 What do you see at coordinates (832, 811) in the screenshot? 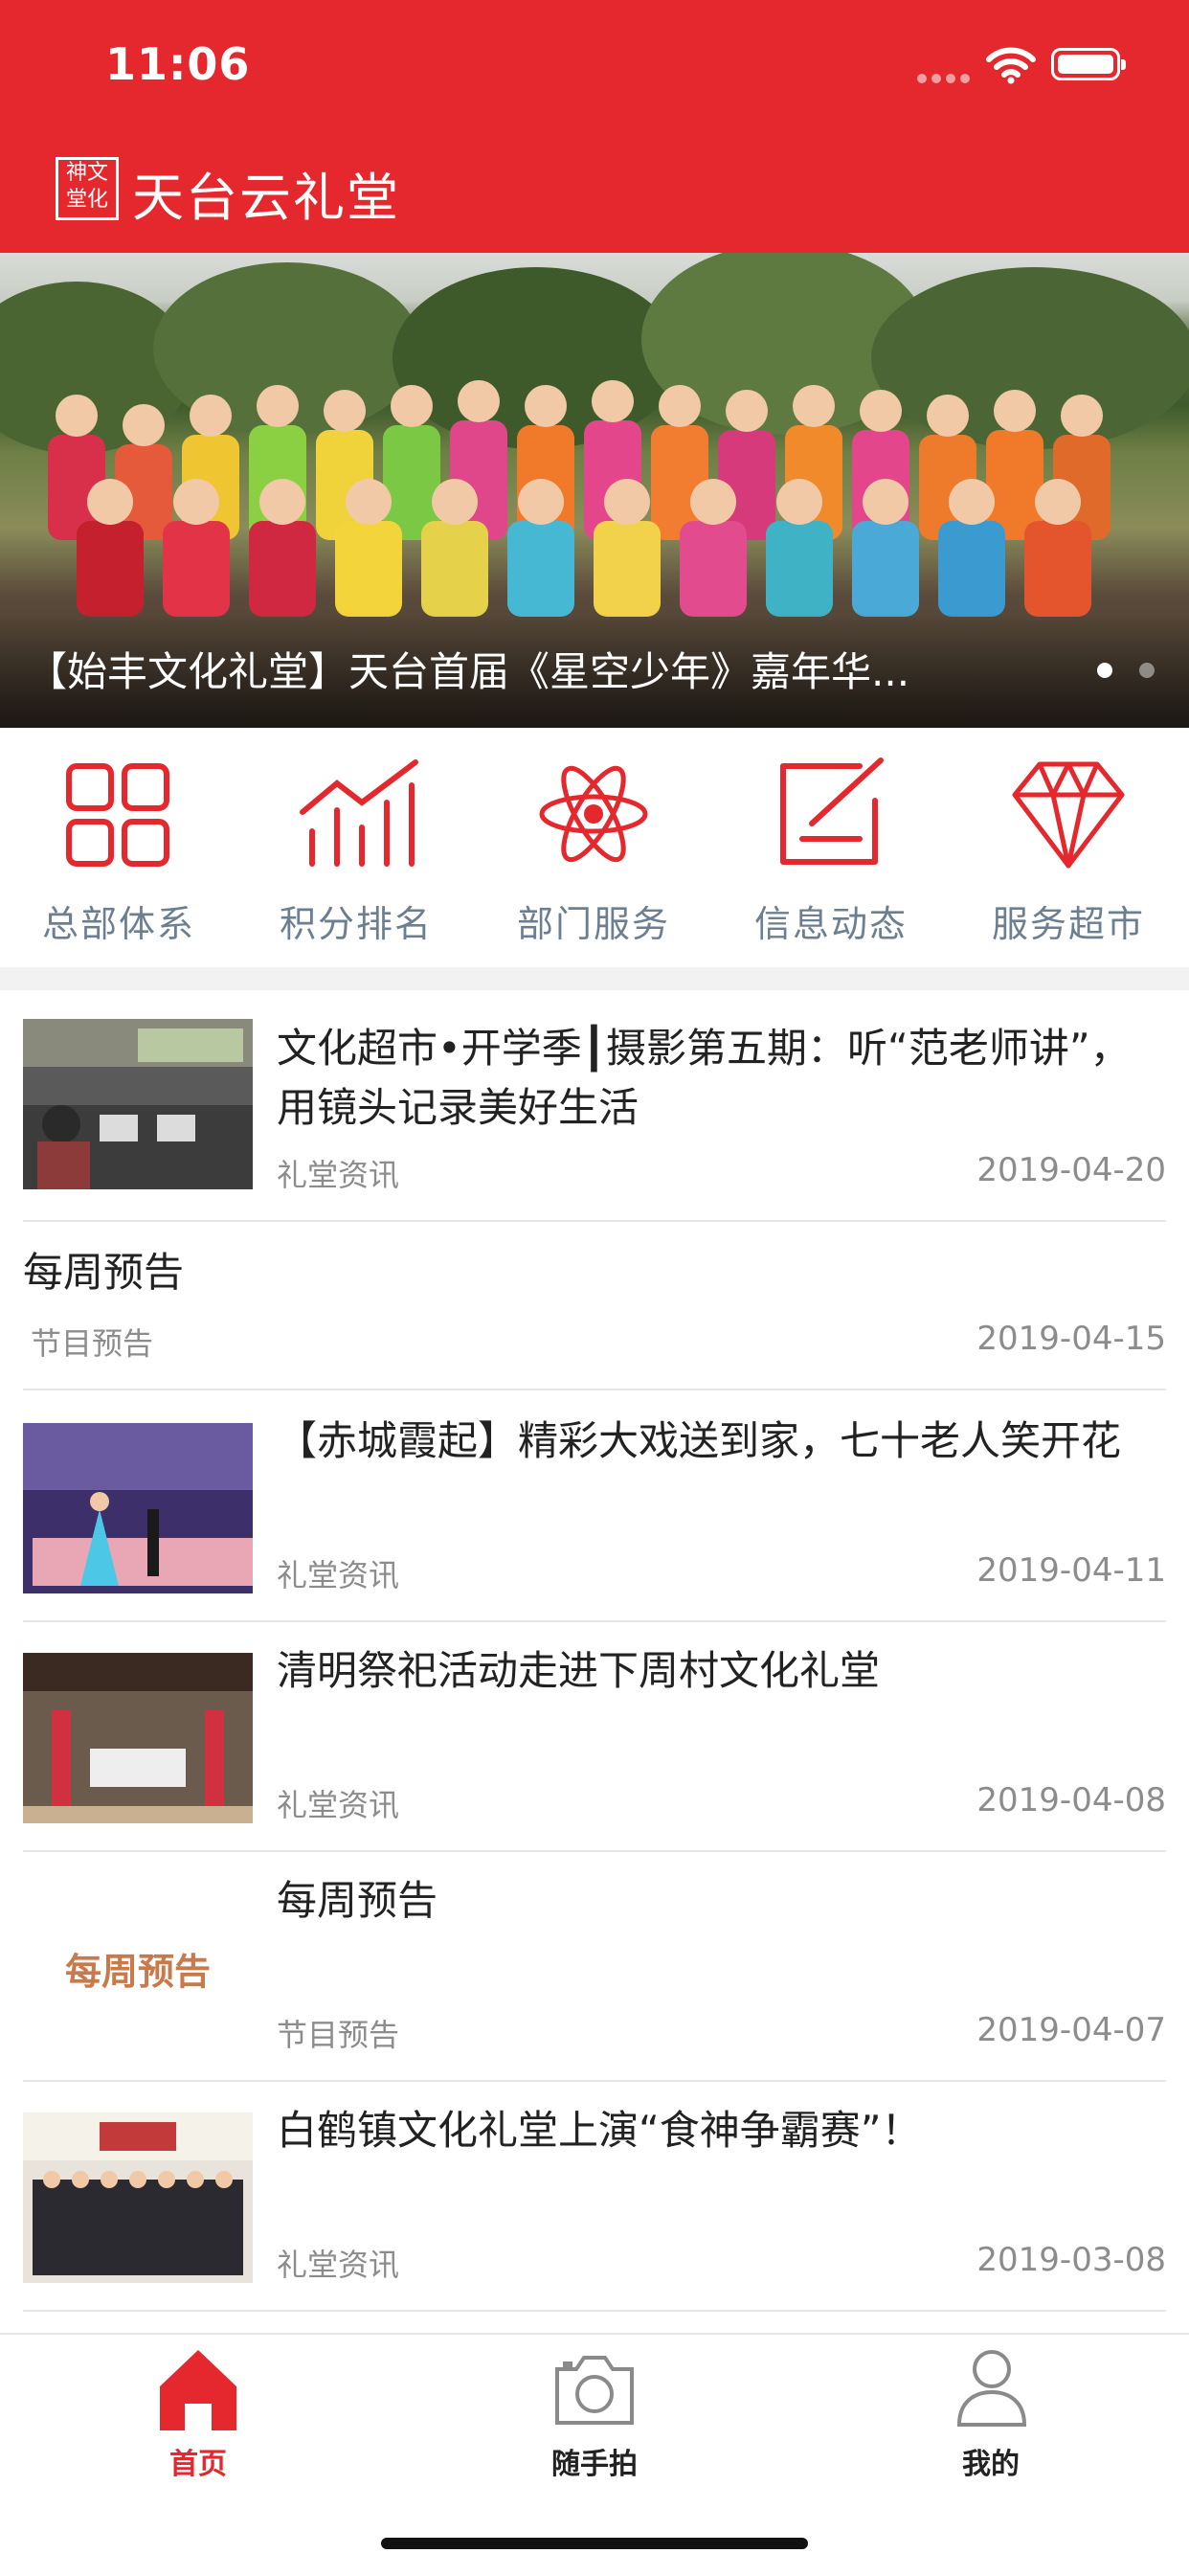
I see `edit-note-icon` at bounding box center [832, 811].